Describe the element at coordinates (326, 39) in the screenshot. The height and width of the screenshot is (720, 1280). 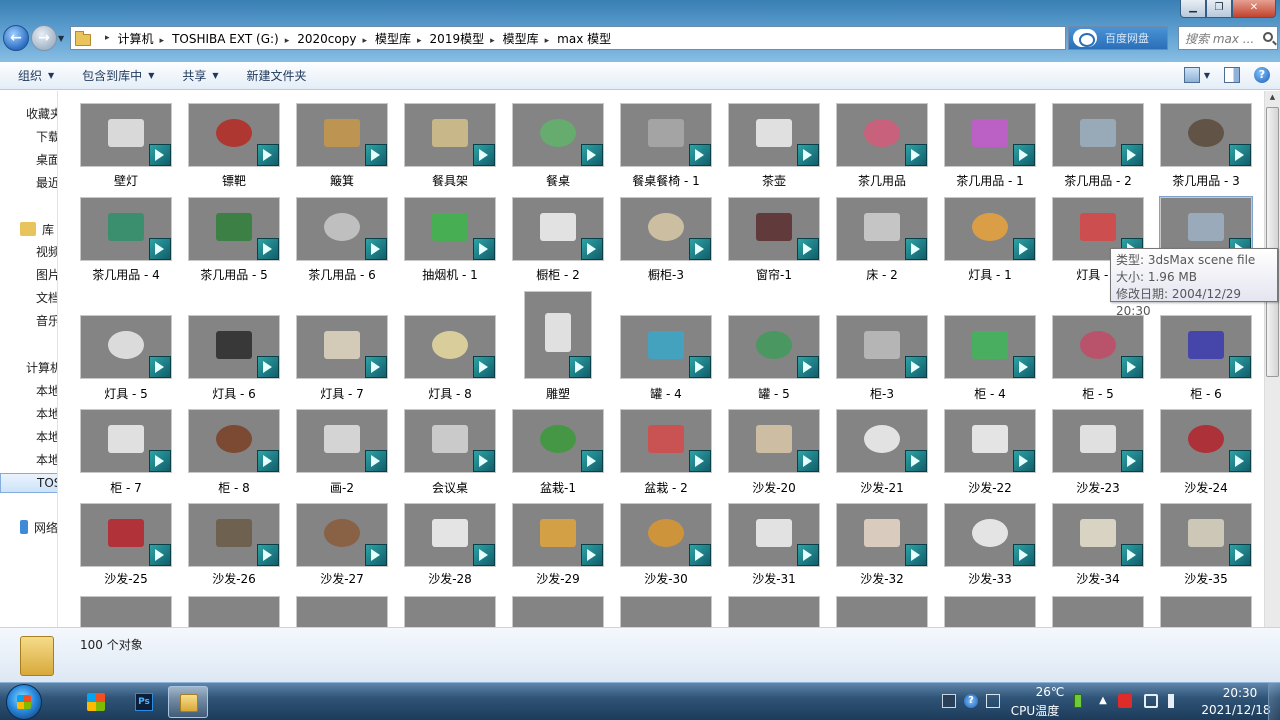
I see `breadcrumb-item: 2020copy` at that location.